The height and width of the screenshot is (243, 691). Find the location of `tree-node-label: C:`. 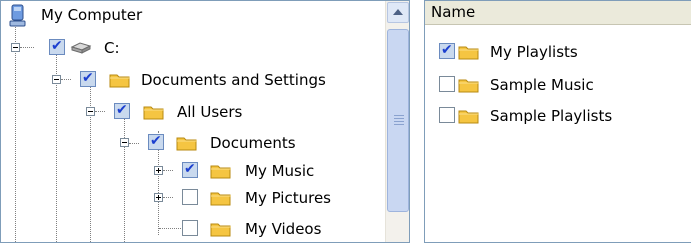

tree-node-label: C: is located at coordinates (112, 48).